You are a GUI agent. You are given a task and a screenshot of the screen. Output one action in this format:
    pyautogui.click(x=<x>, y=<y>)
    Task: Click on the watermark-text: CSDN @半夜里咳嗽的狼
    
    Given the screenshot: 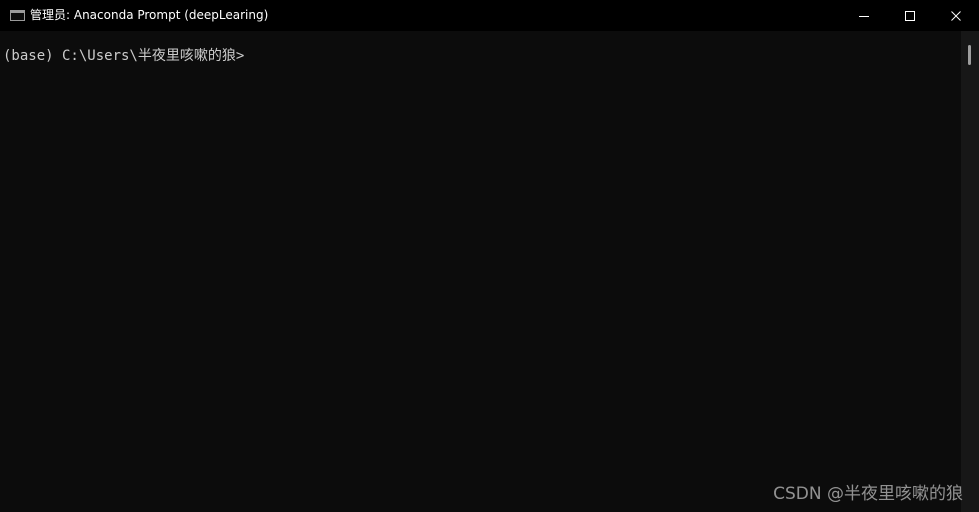 What is the action you would take?
    pyautogui.click(x=868, y=494)
    